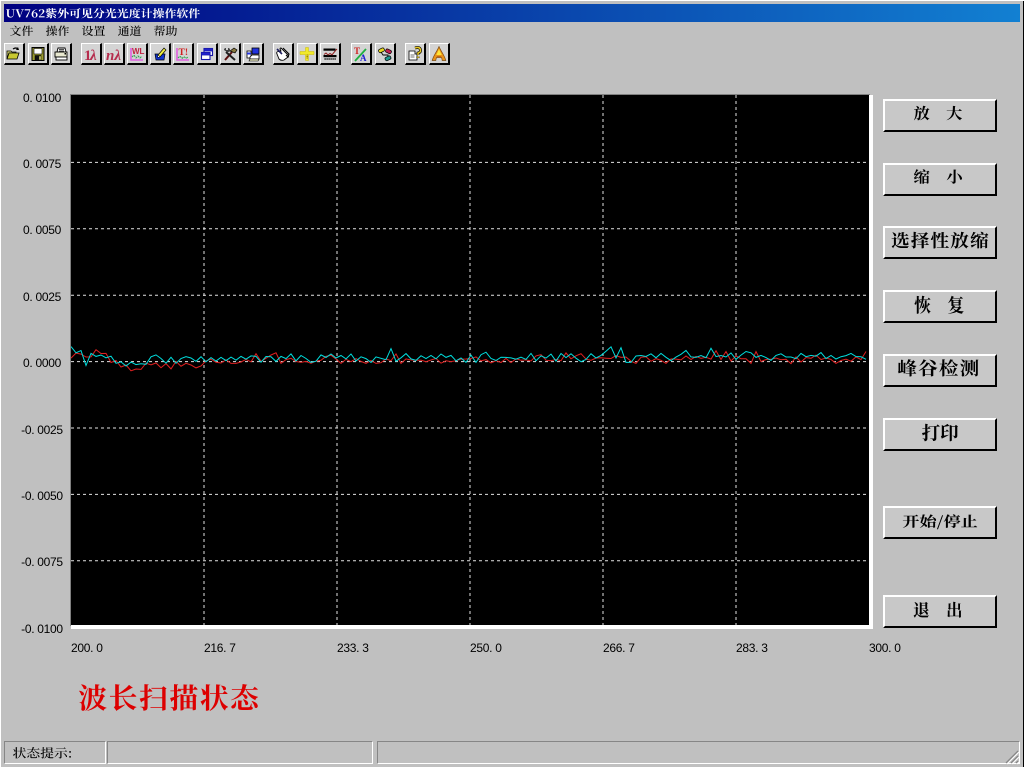 The width and height of the screenshot is (1024, 768). What do you see at coordinates (138, 51) in the screenshot?
I see `svg-text: WL` at bounding box center [138, 51].